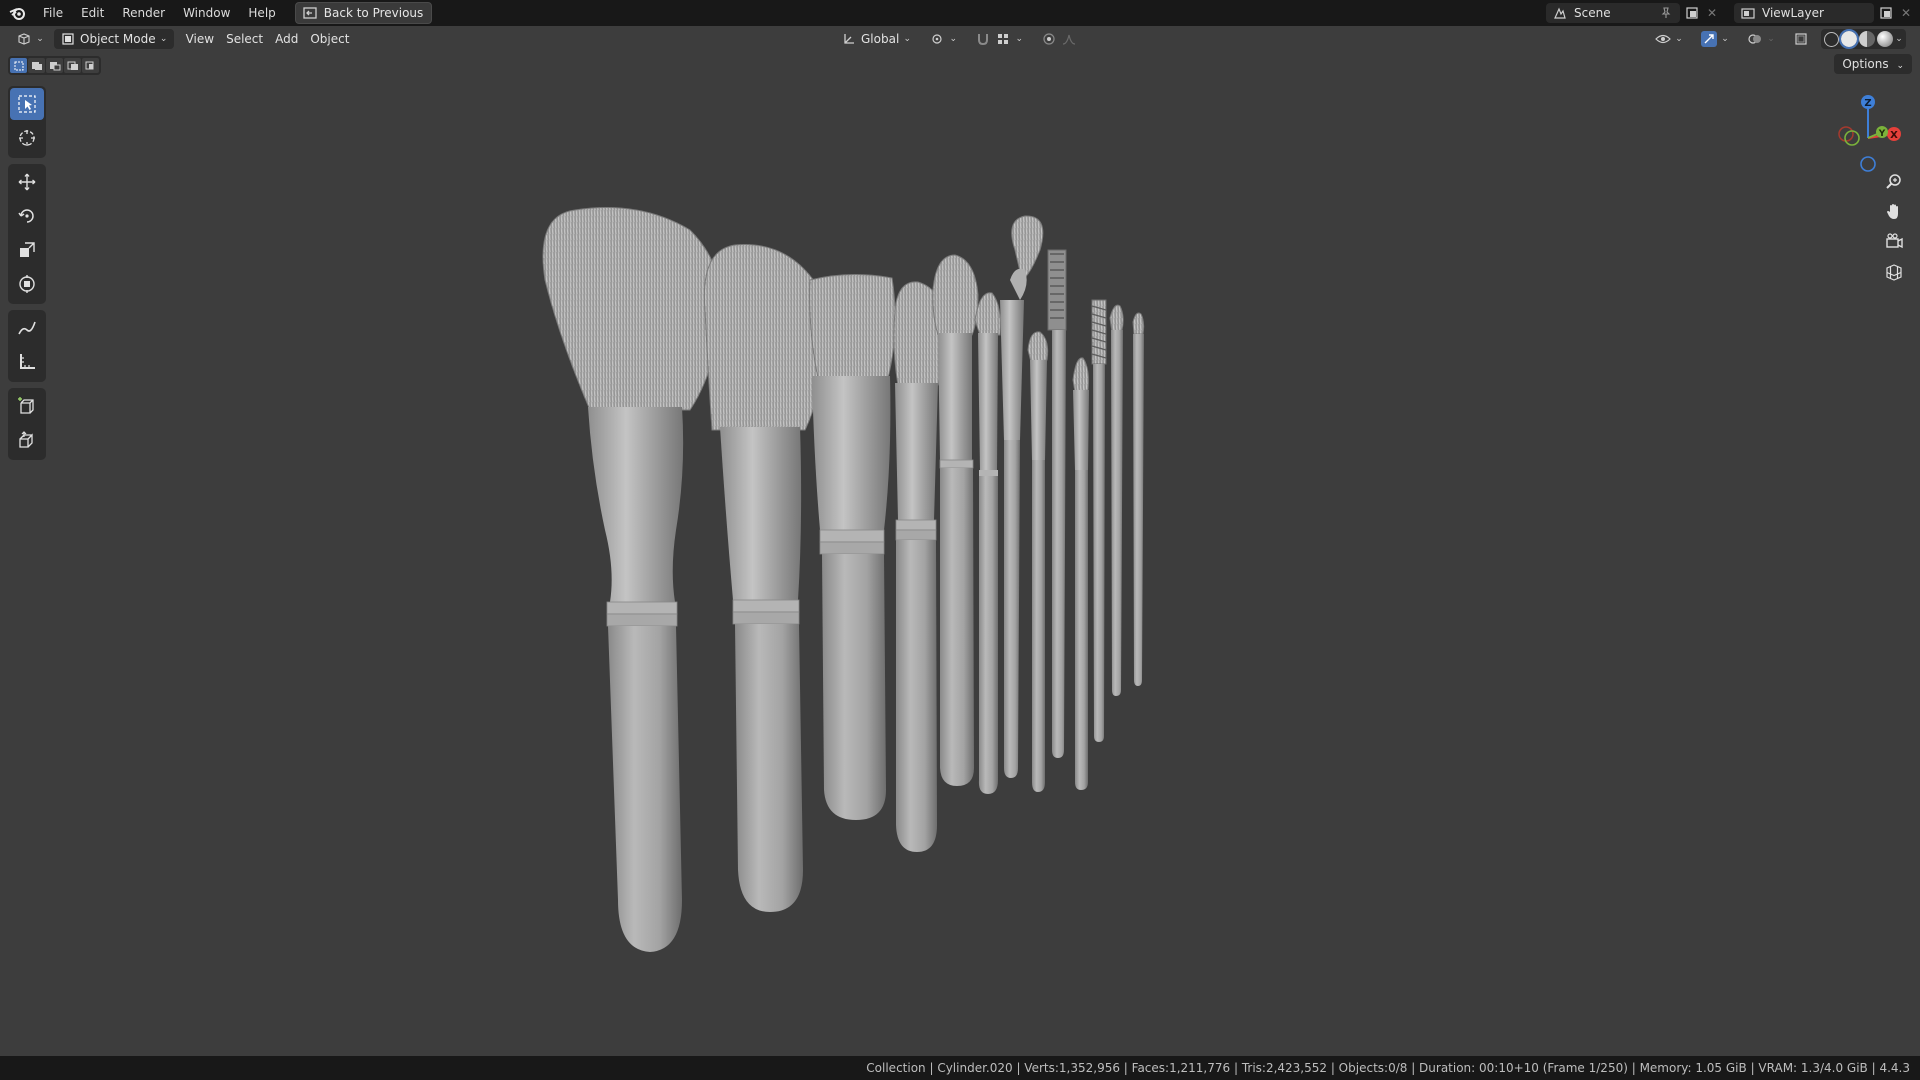 Image resolution: width=1920 pixels, height=1080 pixels. What do you see at coordinates (27, 138) in the screenshot?
I see `cursor-tool-icon` at bounding box center [27, 138].